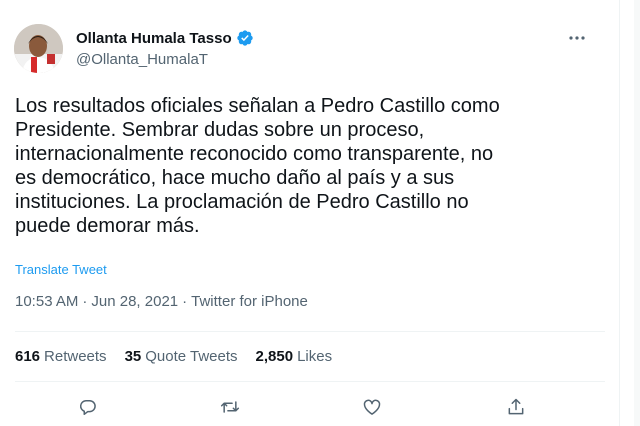 This screenshot has height=426, width=640. I want to click on likes-count: 2,850, so click(274, 356).